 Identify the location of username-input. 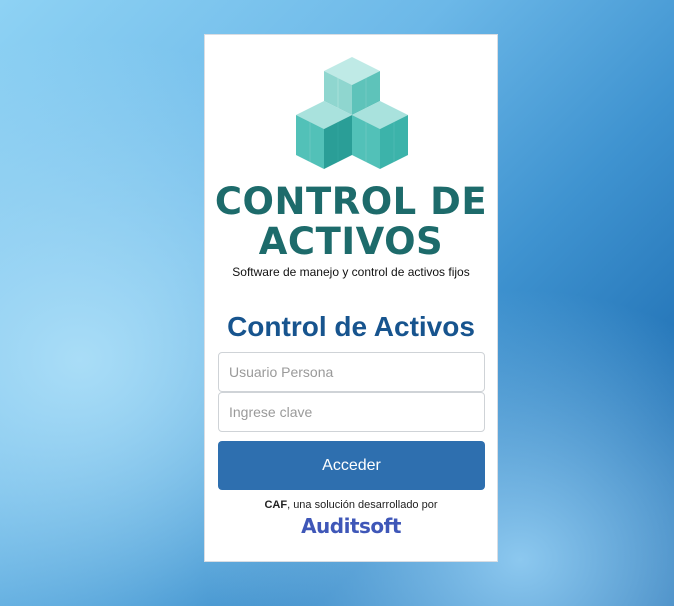
(351, 372).